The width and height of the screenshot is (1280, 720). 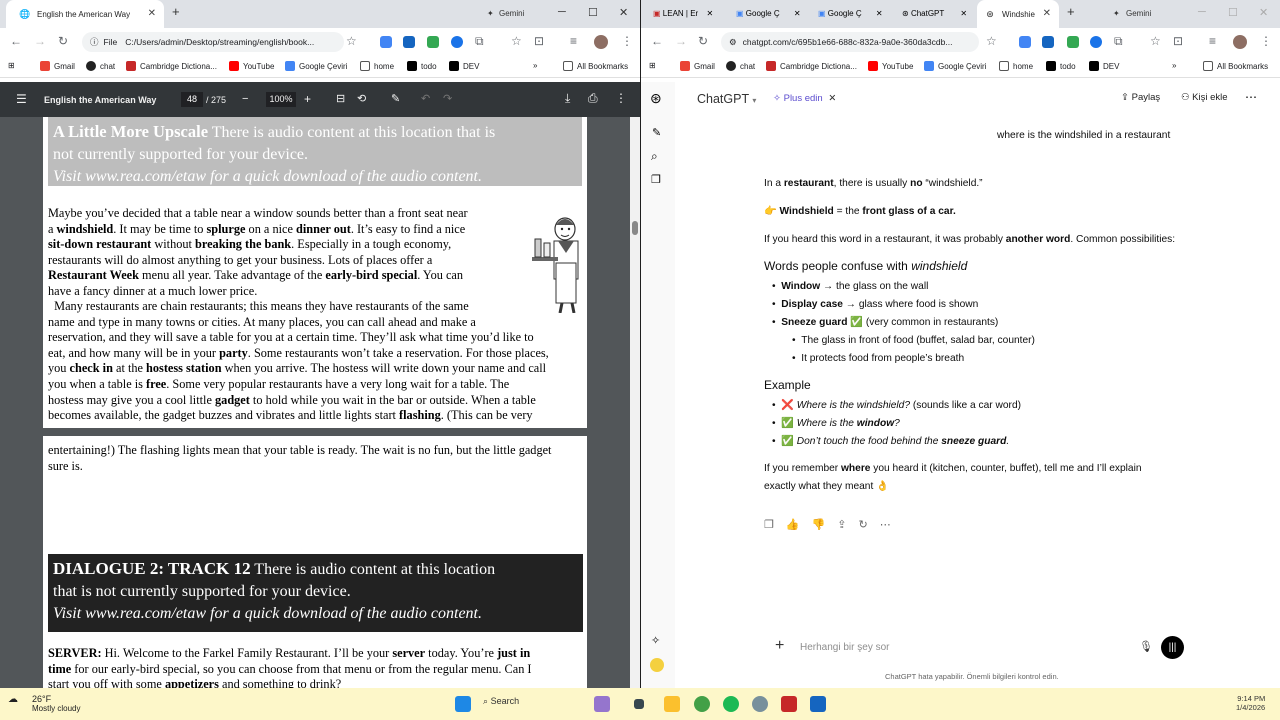 I want to click on voice-mode-button: |||, so click(x=1172, y=647).